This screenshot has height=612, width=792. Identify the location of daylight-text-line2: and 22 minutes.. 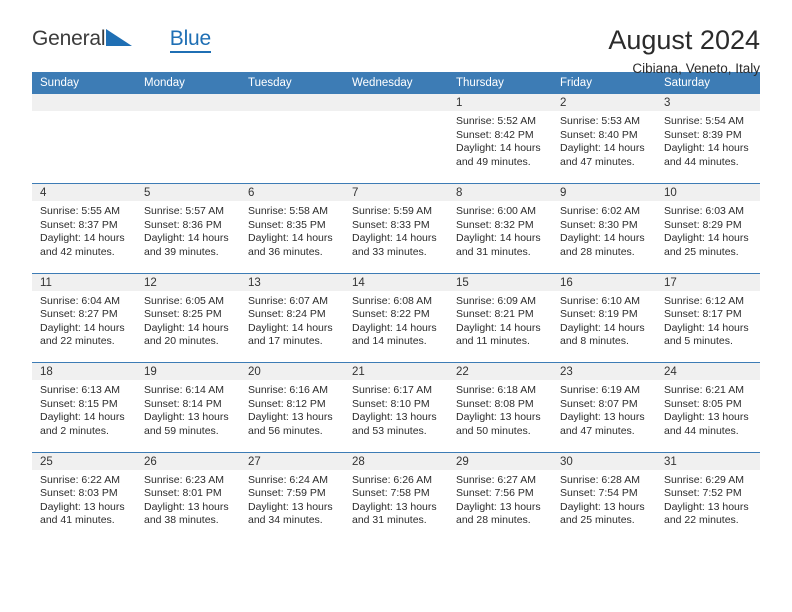
(701, 520).